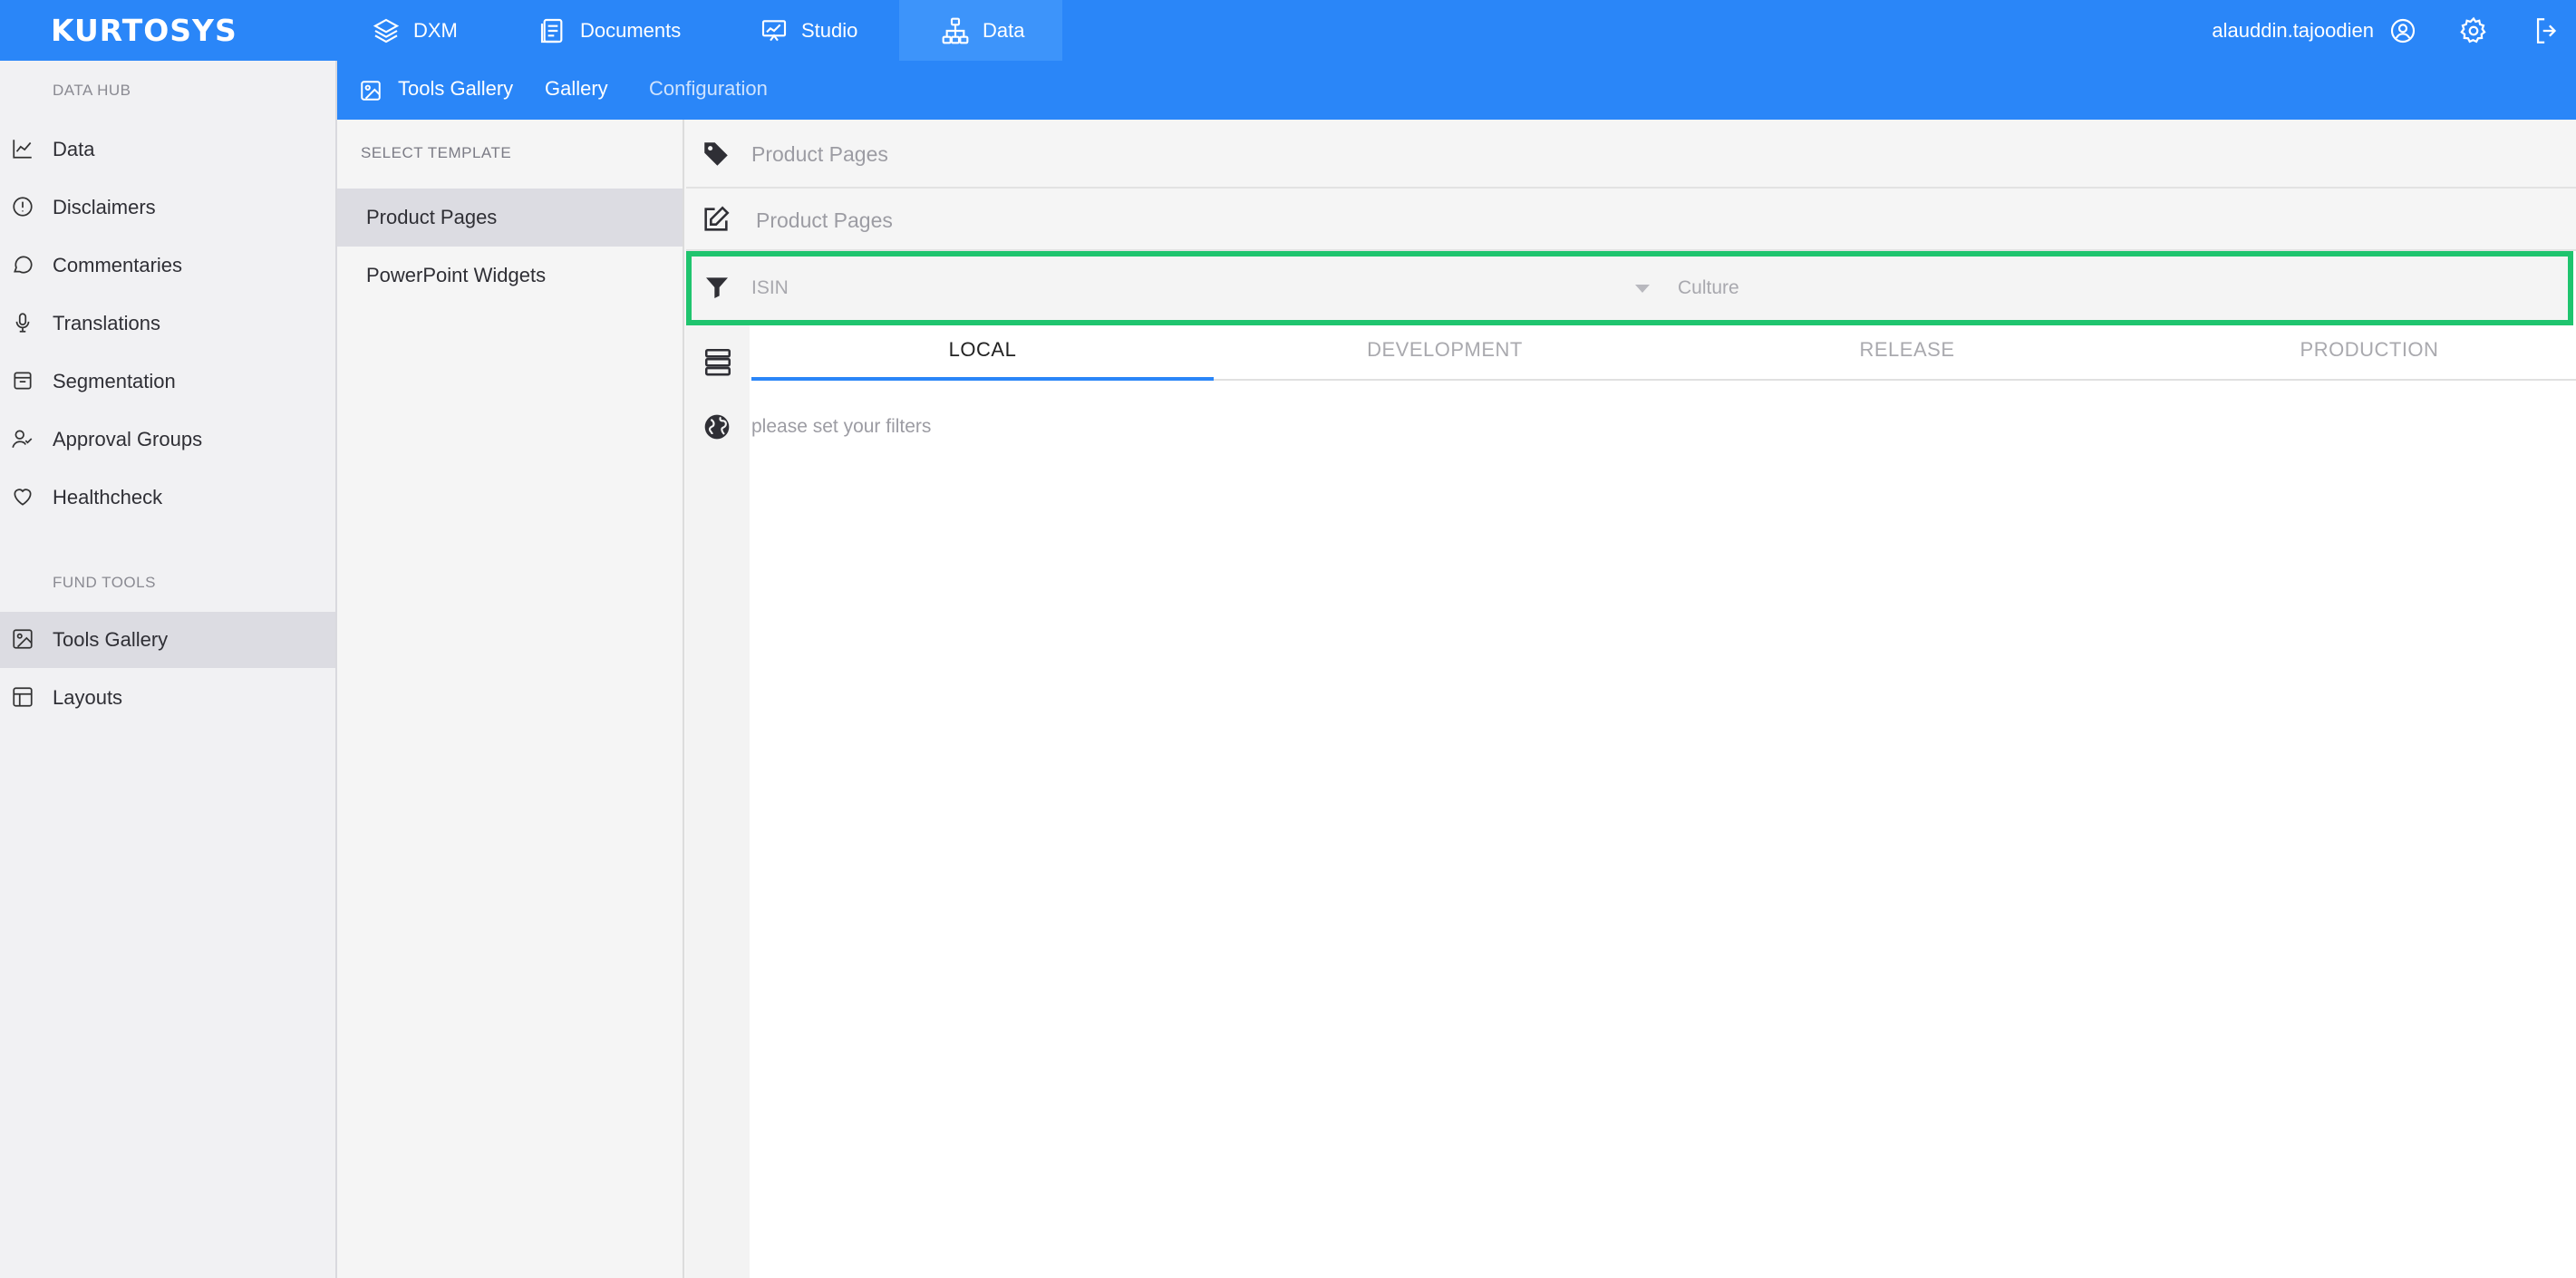  I want to click on environment-tabs: LOCAL DEVELOPMENT RELEASE PRODUCTION, so click(1663, 353).